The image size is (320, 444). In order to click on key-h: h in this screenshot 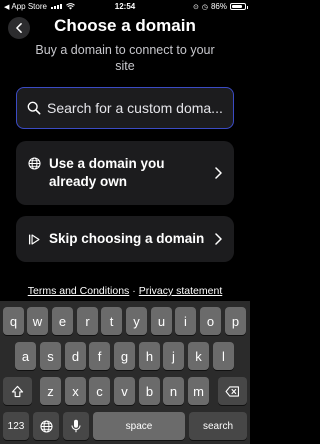, I will do `click(149, 356)`.